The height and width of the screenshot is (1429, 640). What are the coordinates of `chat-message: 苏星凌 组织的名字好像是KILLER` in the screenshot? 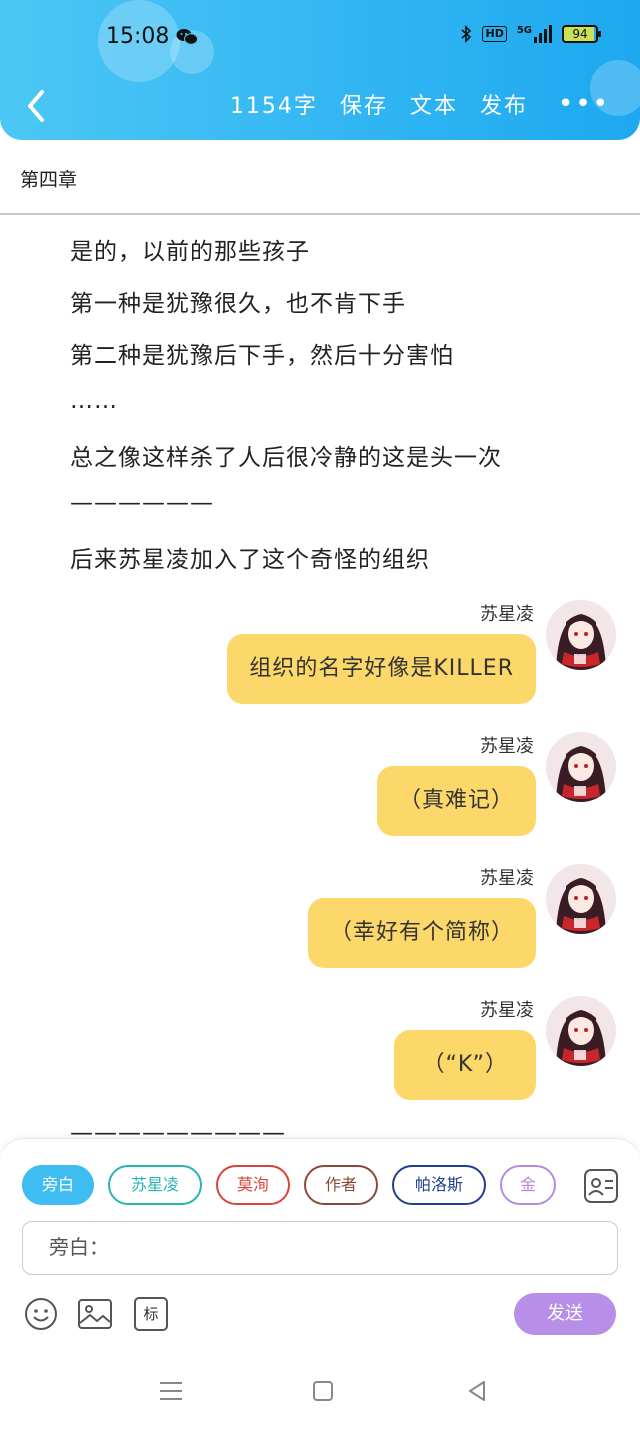 It's located at (316, 660).